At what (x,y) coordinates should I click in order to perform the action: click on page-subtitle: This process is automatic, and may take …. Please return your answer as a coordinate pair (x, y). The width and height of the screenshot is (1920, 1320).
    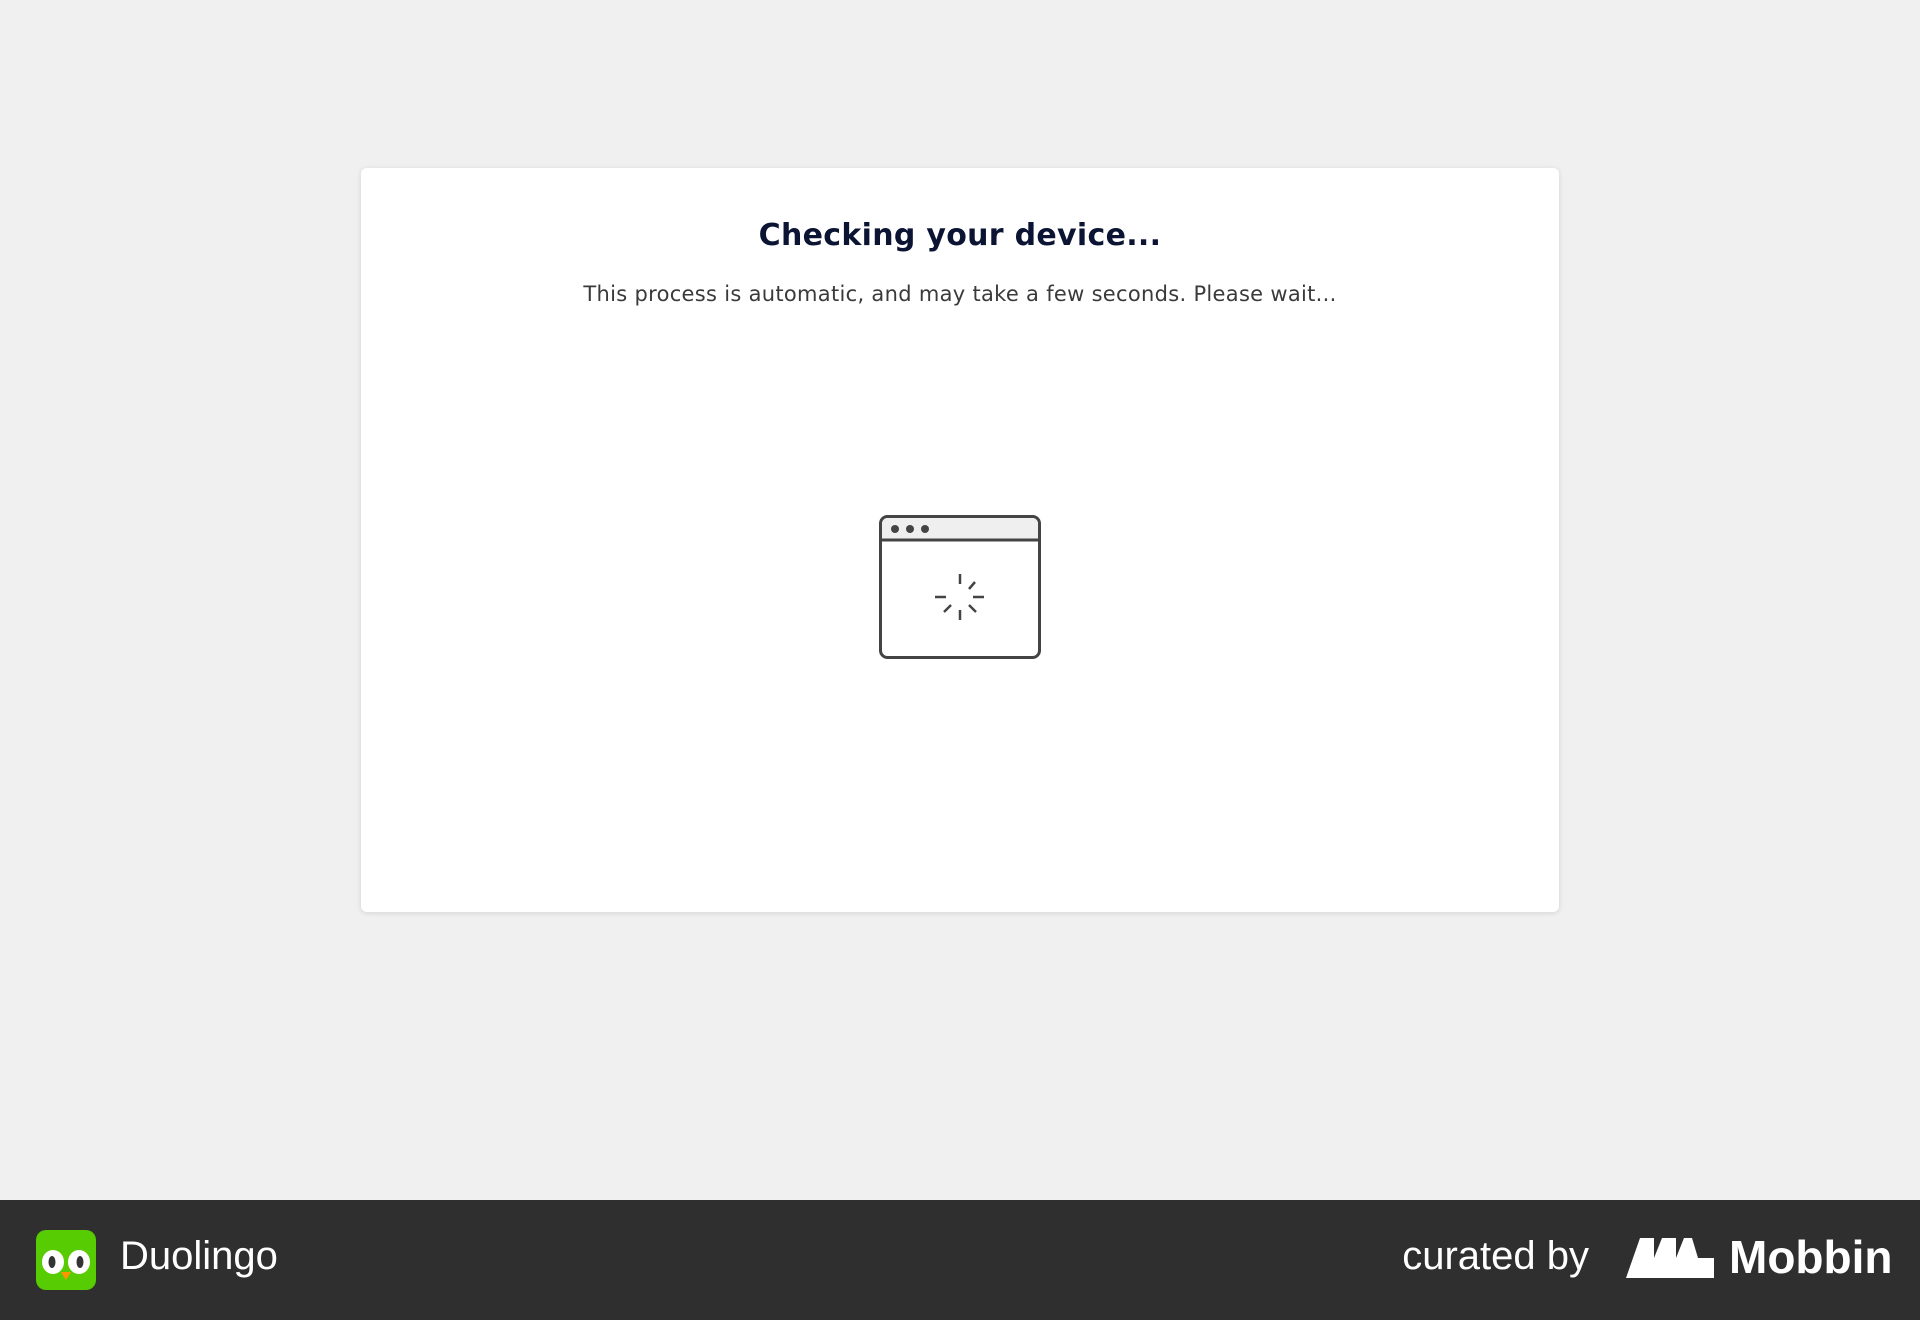
    Looking at the image, I should click on (960, 294).